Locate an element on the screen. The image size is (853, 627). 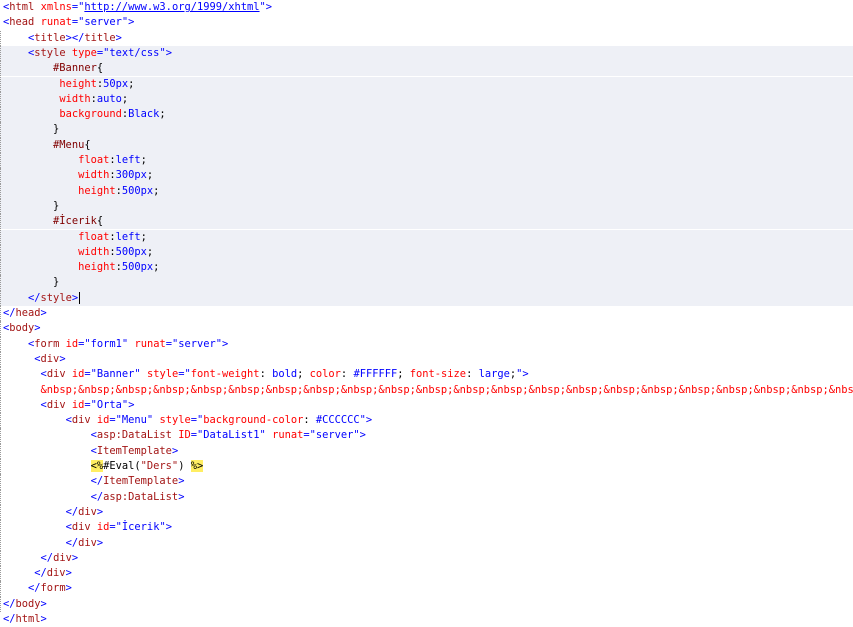
code-line-4: <style type="text/css"> is located at coordinates (426, 53).